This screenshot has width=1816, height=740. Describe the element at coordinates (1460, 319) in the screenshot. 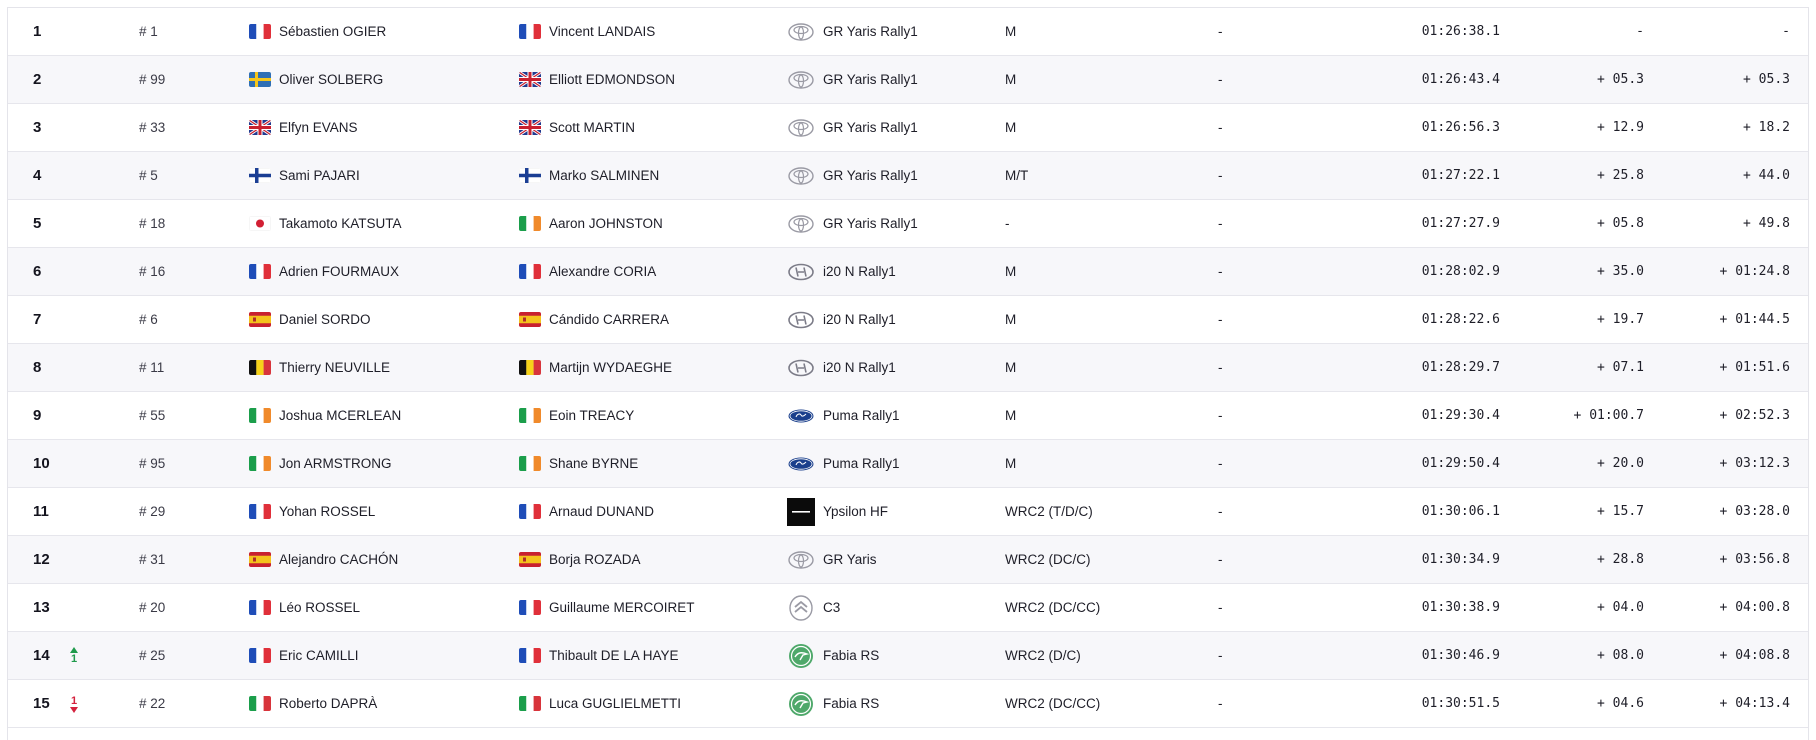

I see `total-time: 01:28:22.6` at that location.